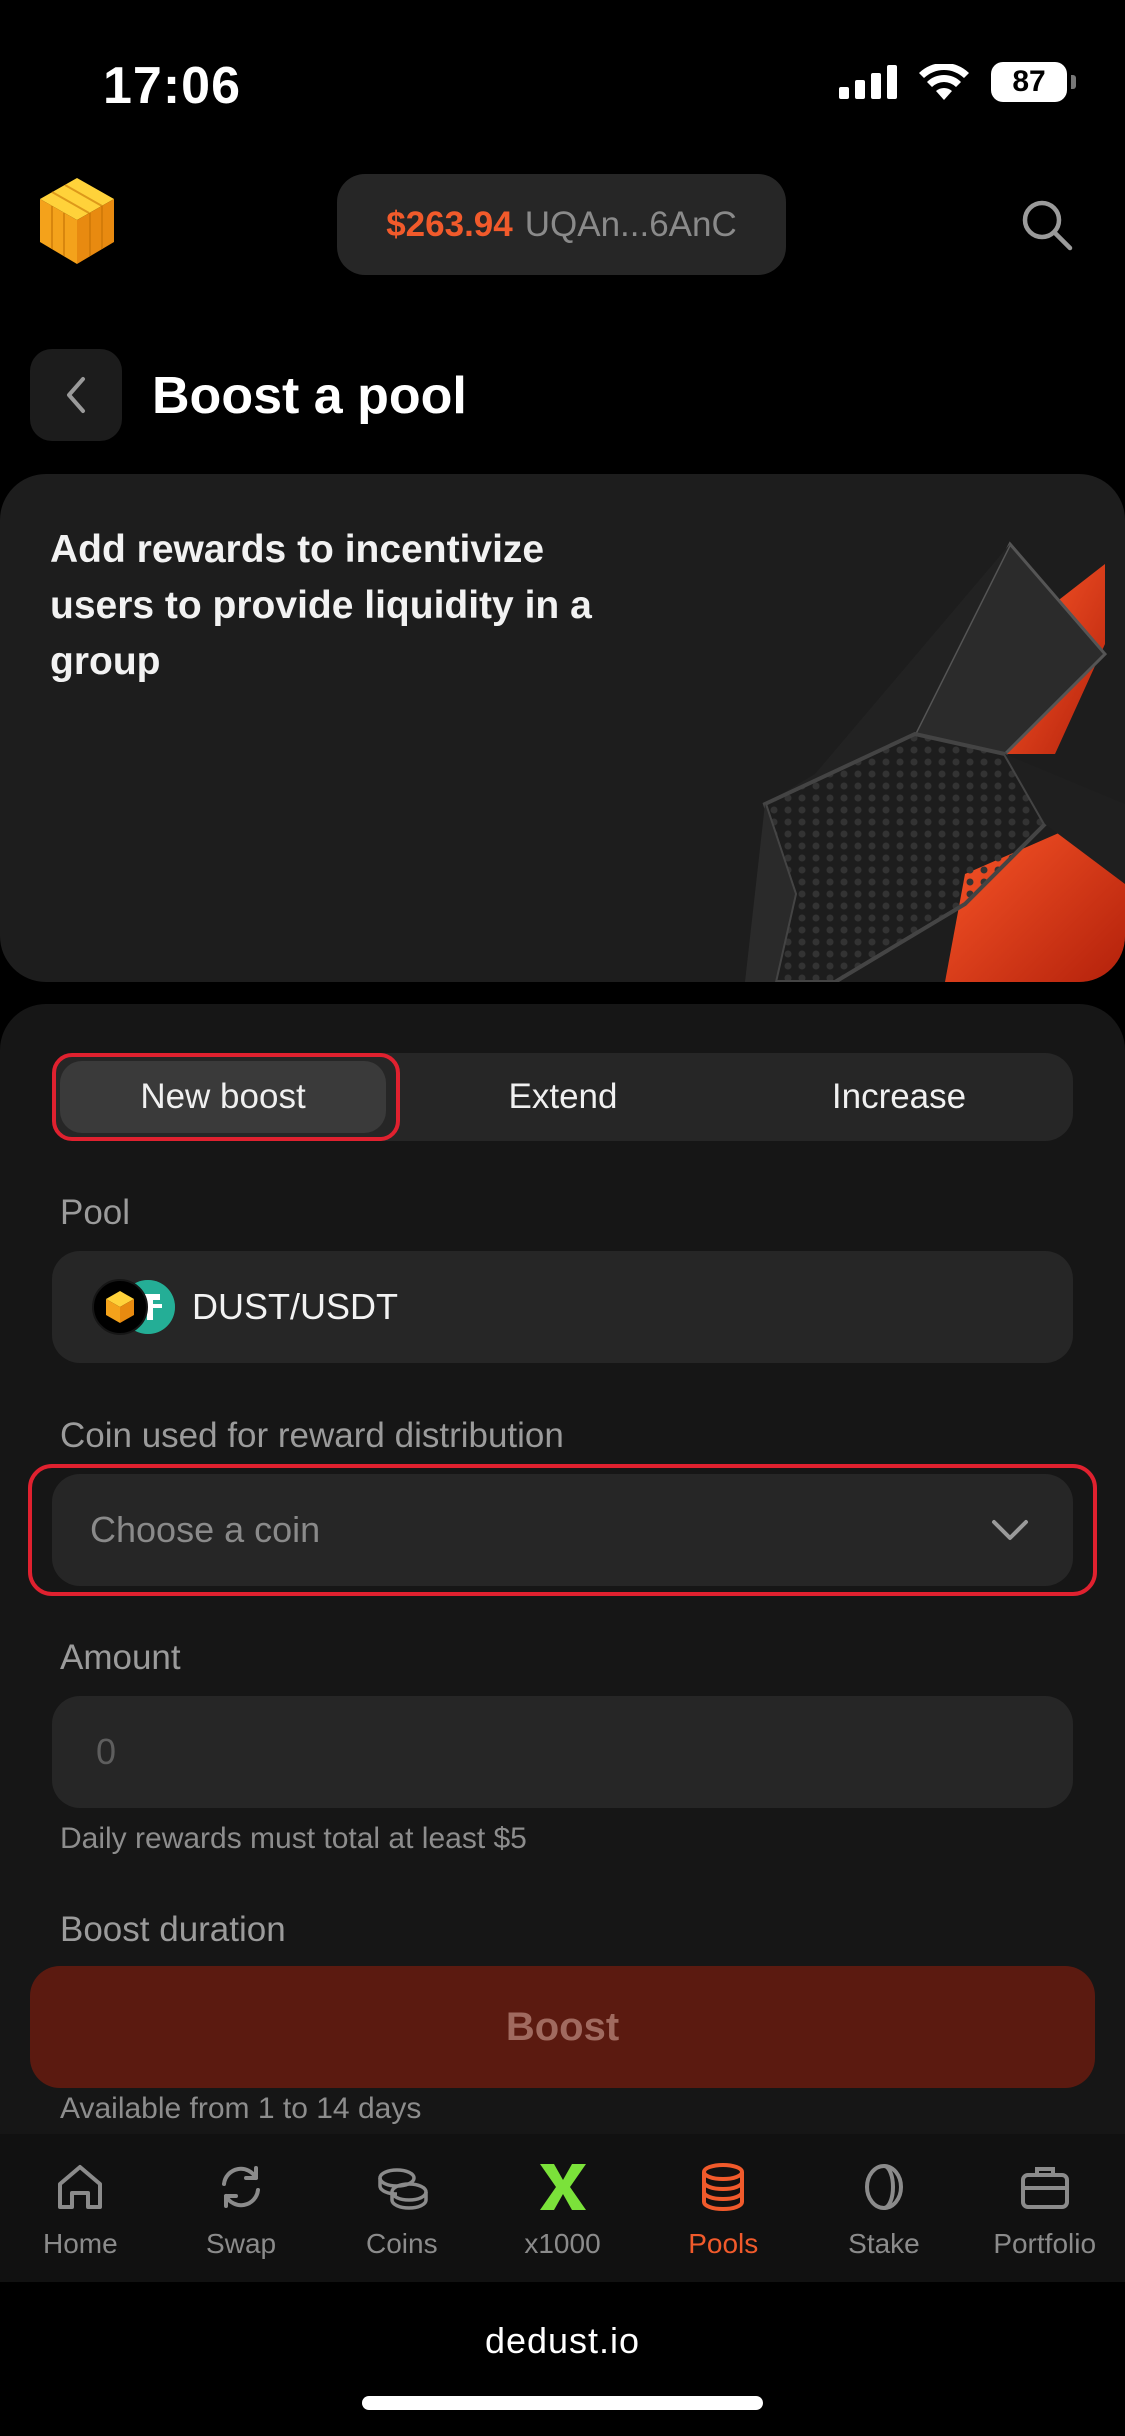  What do you see at coordinates (226, 1097) in the screenshot?
I see `highlight-box-new-boost` at bounding box center [226, 1097].